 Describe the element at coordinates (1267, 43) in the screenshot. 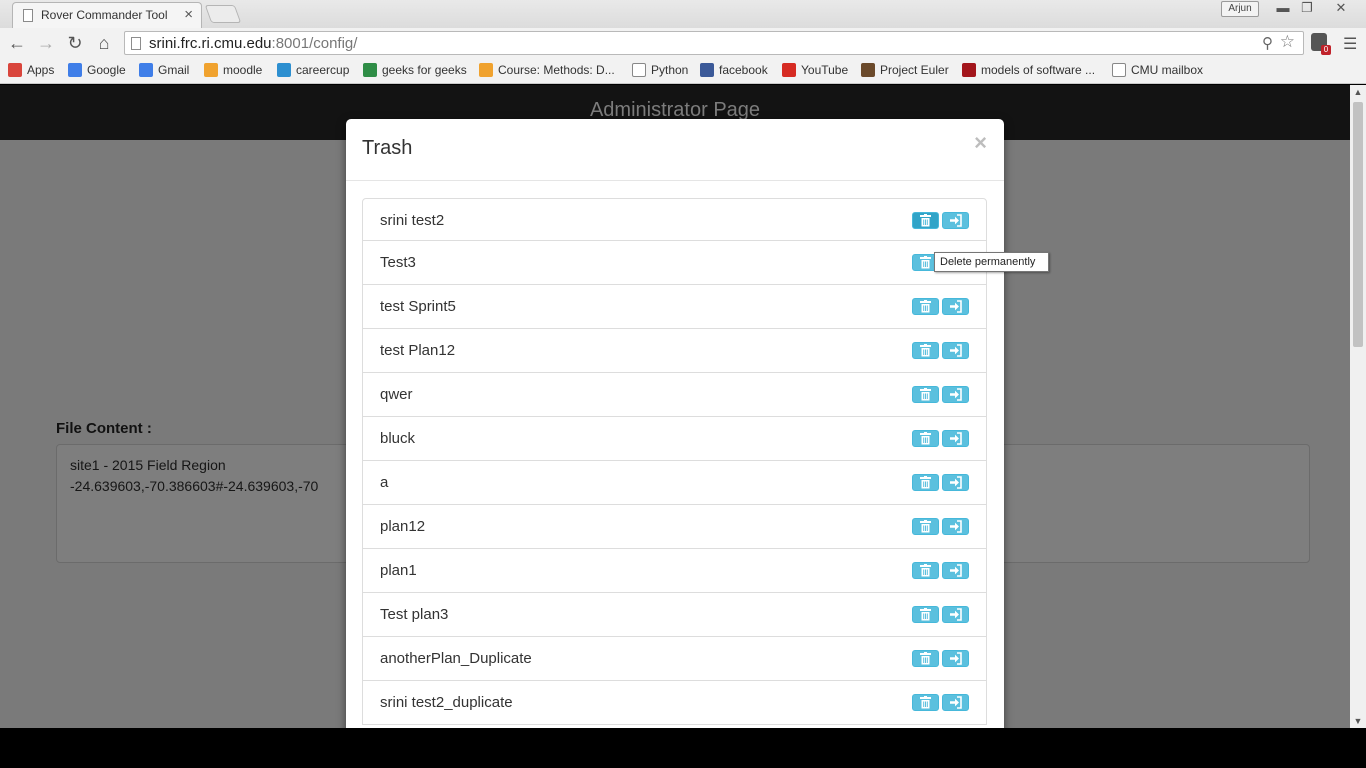

I see `zoom-icon: ⚲` at that location.